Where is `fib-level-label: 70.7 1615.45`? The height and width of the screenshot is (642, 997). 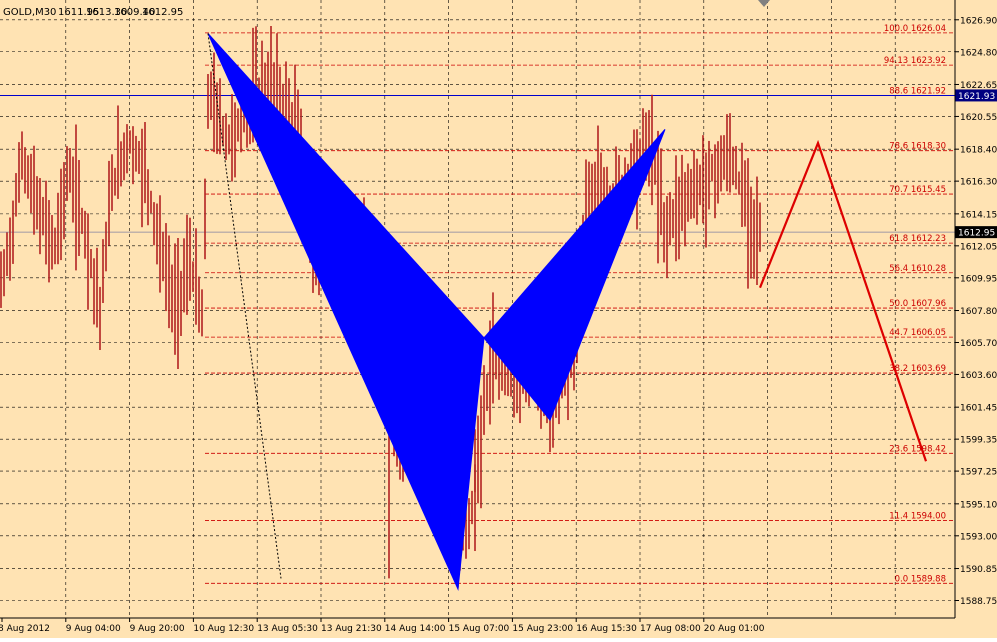
fib-level-label: 70.7 1615.45 is located at coordinates (917, 190).